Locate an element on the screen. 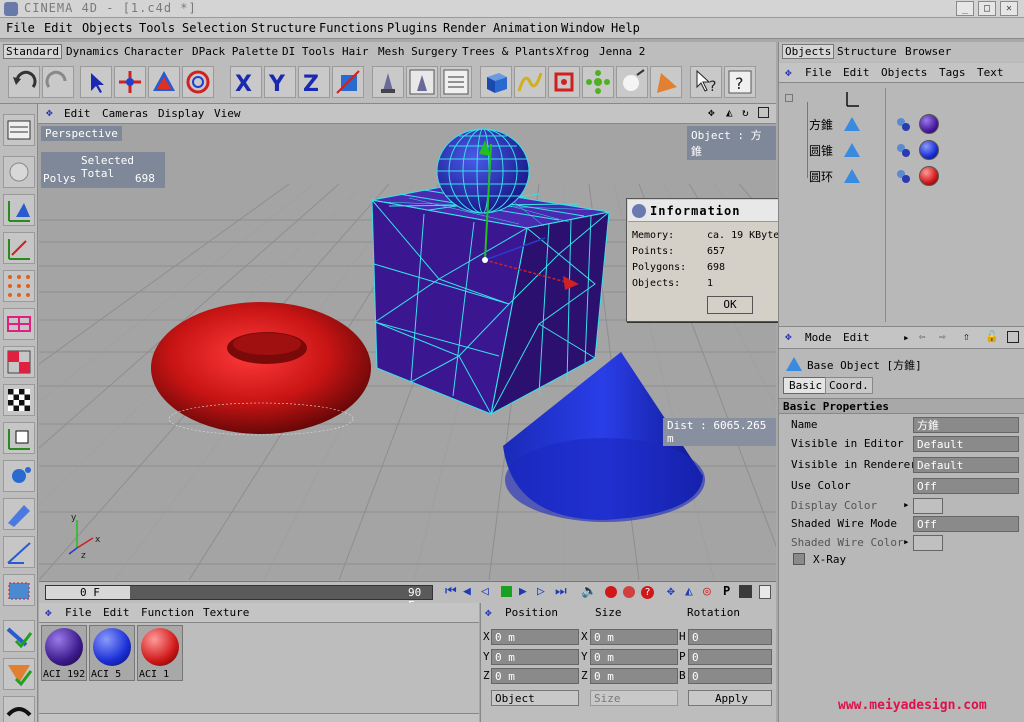 This screenshot has width=1024, height=722. material-swatch-aci-5: ACI 5 is located at coordinates (112, 653).